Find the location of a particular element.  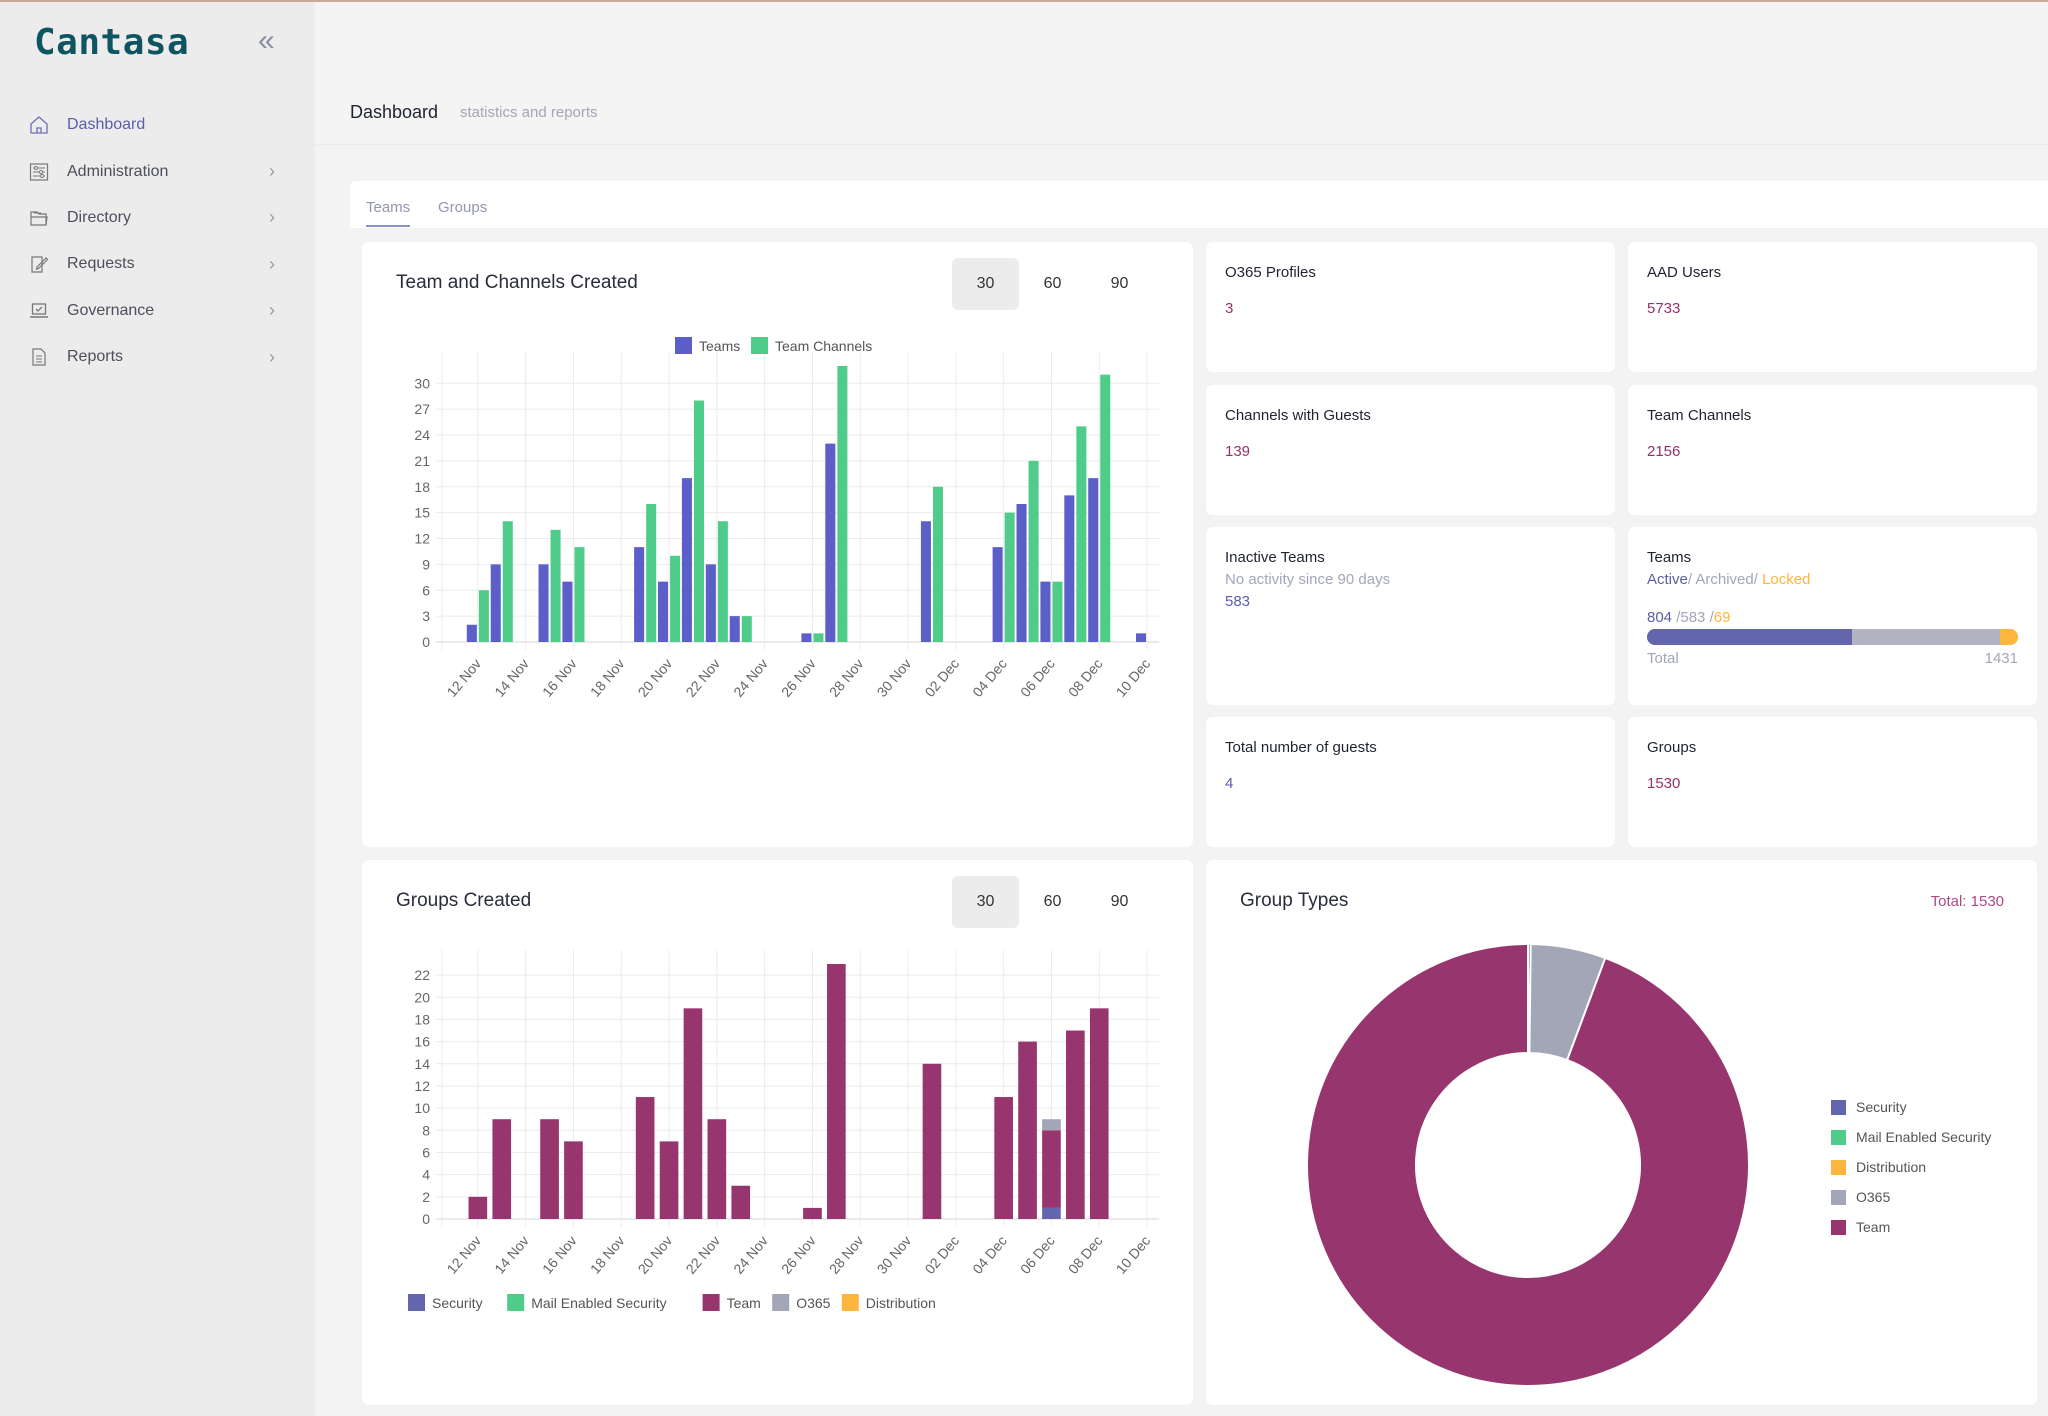

legend-label: O365 is located at coordinates (1873, 1197).